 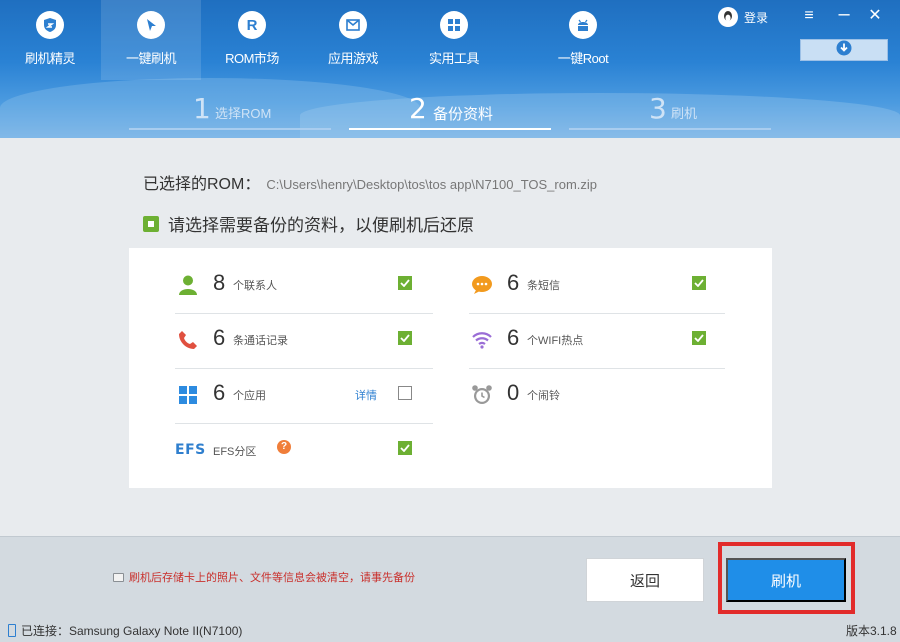 I want to click on efs-badge: EFS, so click(x=190, y=450).